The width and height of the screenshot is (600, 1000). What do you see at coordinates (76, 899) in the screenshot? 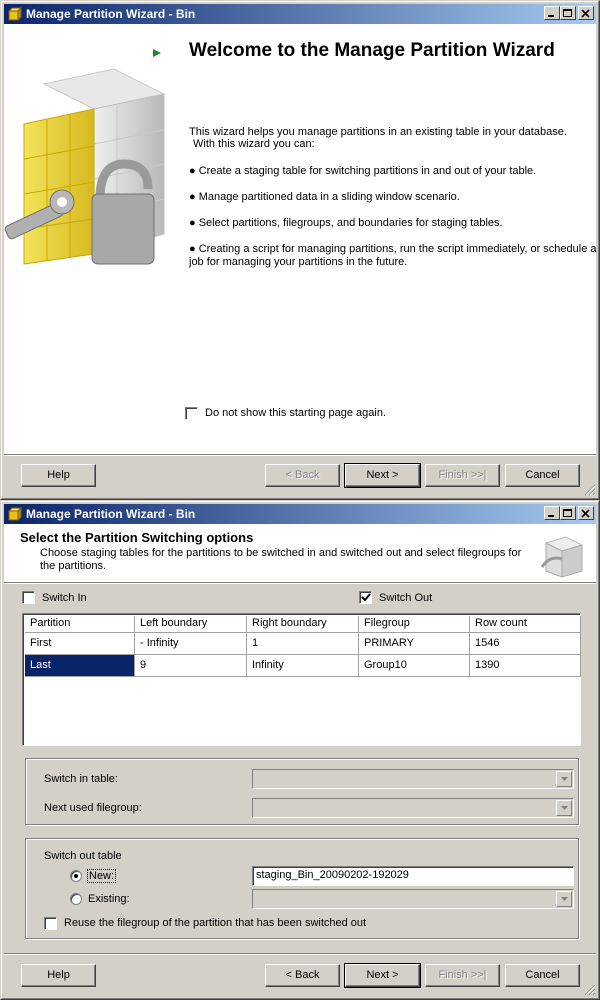
I see `existing-table-radio` at bounding box center [76, 899].